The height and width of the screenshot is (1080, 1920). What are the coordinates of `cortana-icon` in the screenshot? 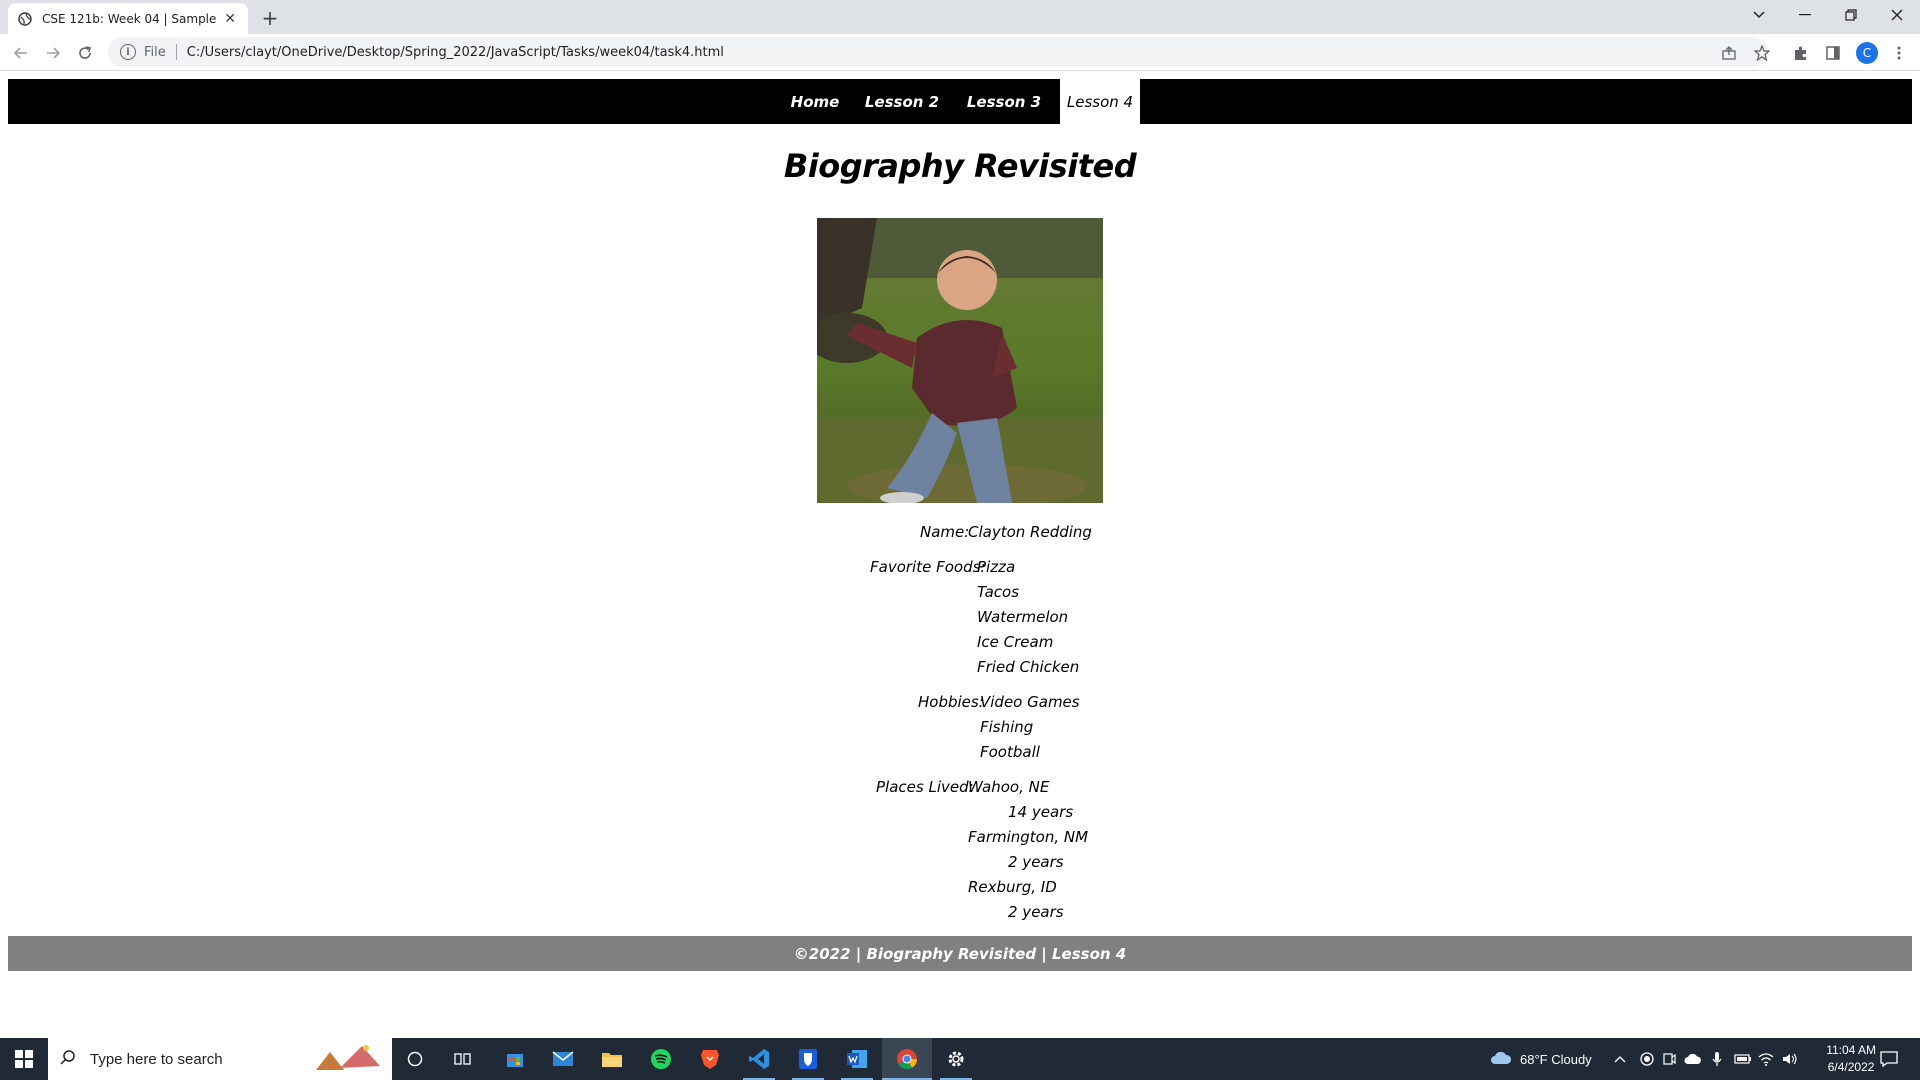 It's located at (415, 1059).